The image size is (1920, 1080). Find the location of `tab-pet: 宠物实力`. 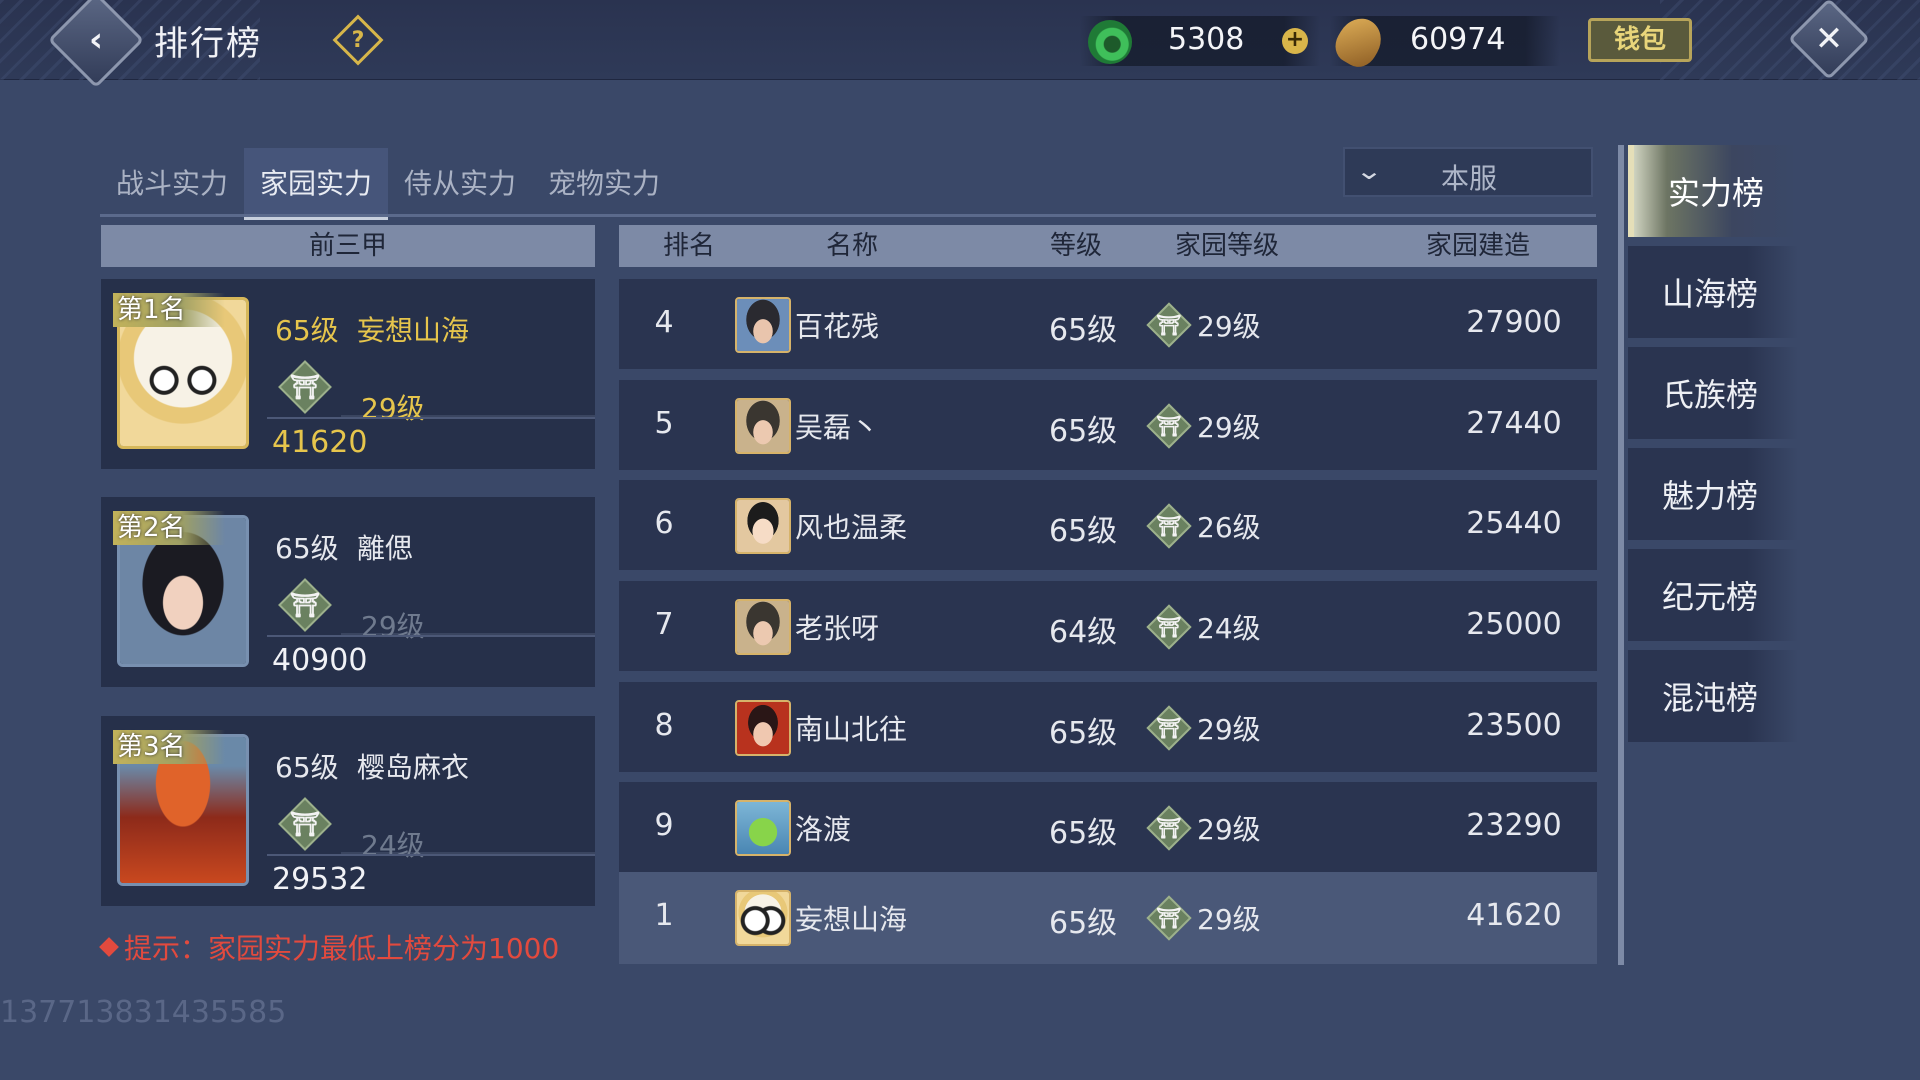

tab-pet: 宠物实力 is located at coordinates (604, 182).